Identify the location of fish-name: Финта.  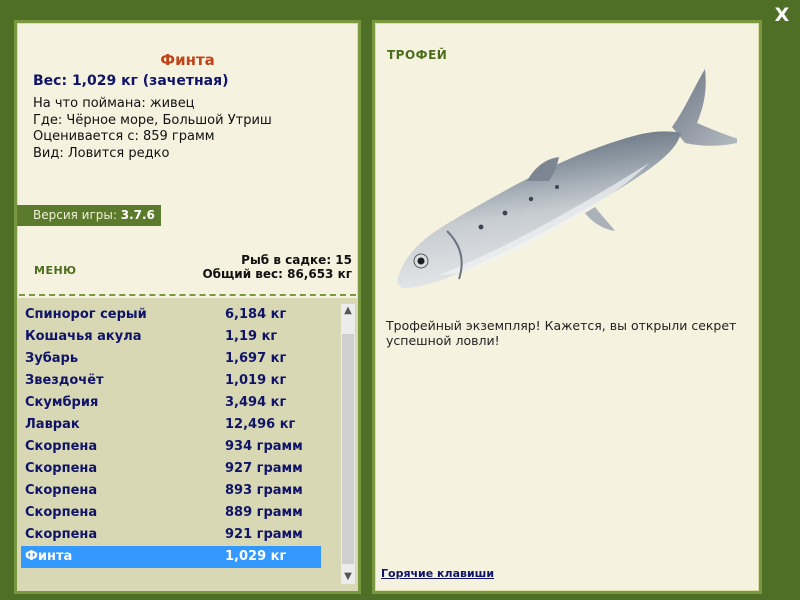
(187, 60).